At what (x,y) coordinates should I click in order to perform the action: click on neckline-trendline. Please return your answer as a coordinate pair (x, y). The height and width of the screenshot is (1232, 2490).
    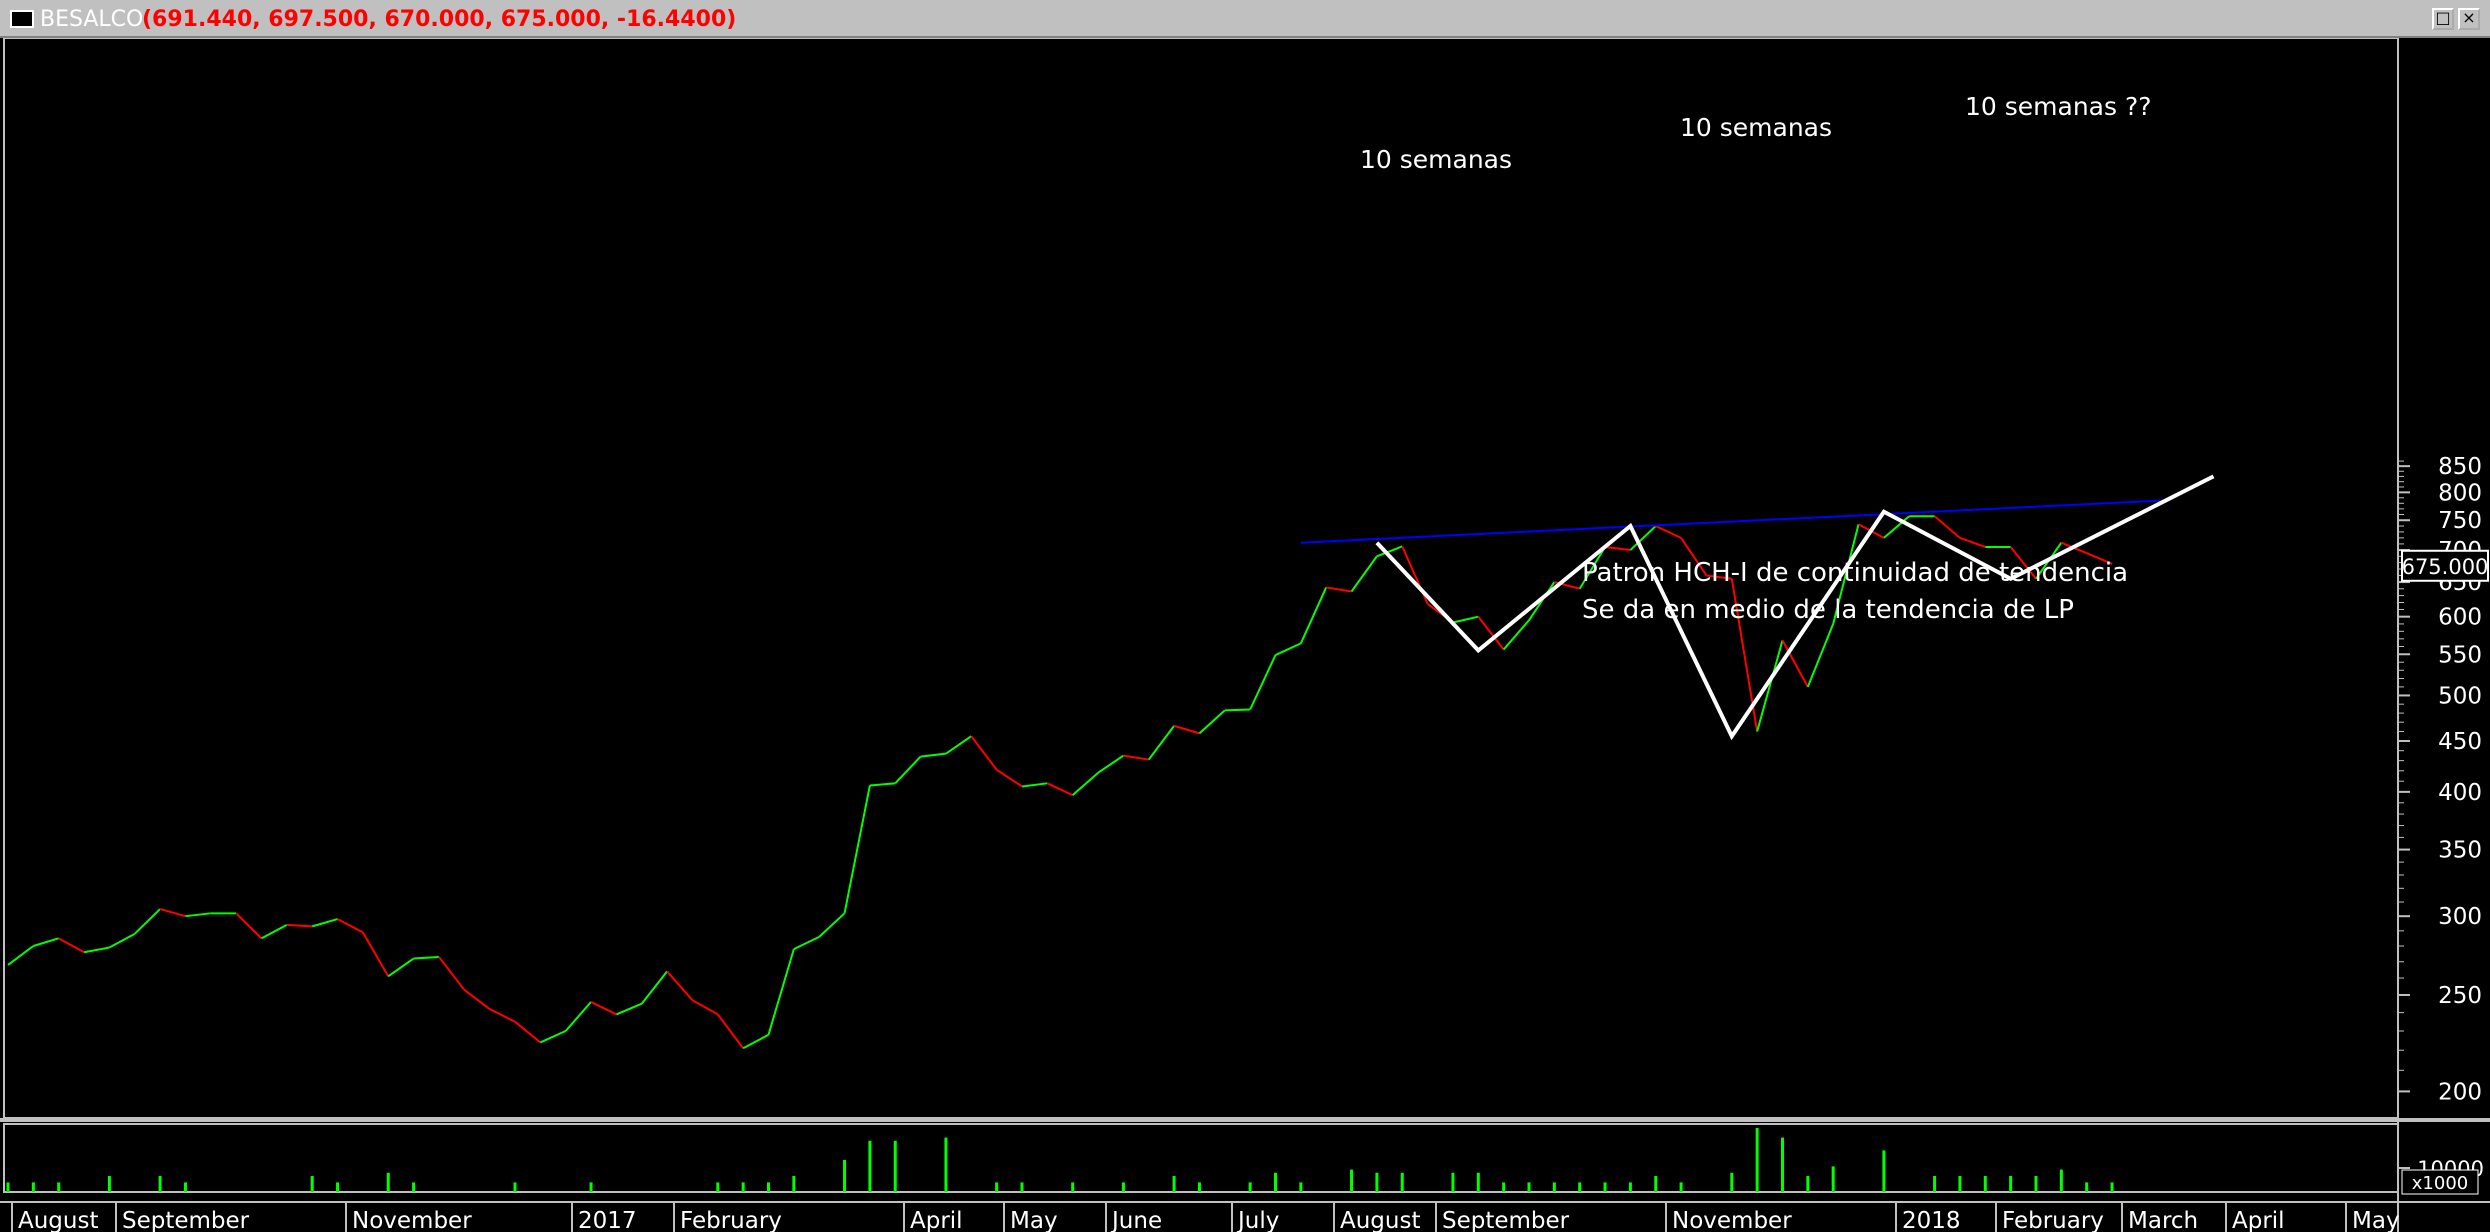
    Looking at the image, I should click on (1731, 521).